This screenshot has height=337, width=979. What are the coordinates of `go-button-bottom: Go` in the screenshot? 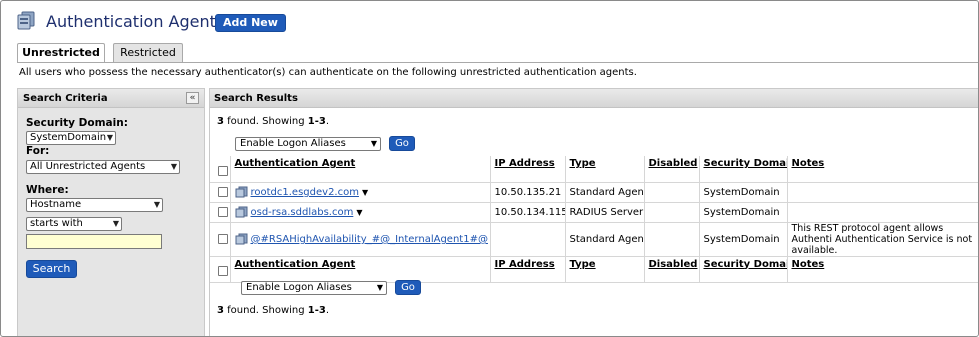 It's located at (408, 287).